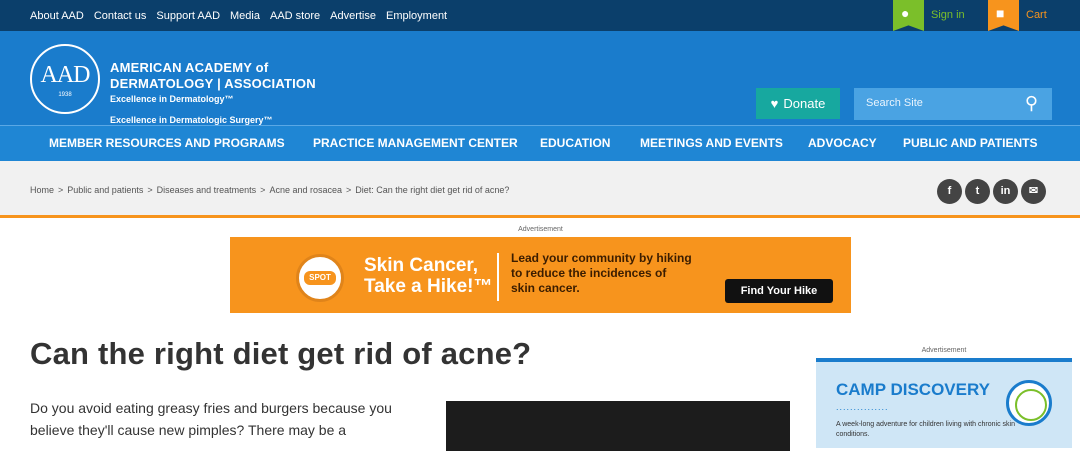  Describe the element at coordinates (977, 191) in the screenshot. I see `twitter-icon: t` at that location.